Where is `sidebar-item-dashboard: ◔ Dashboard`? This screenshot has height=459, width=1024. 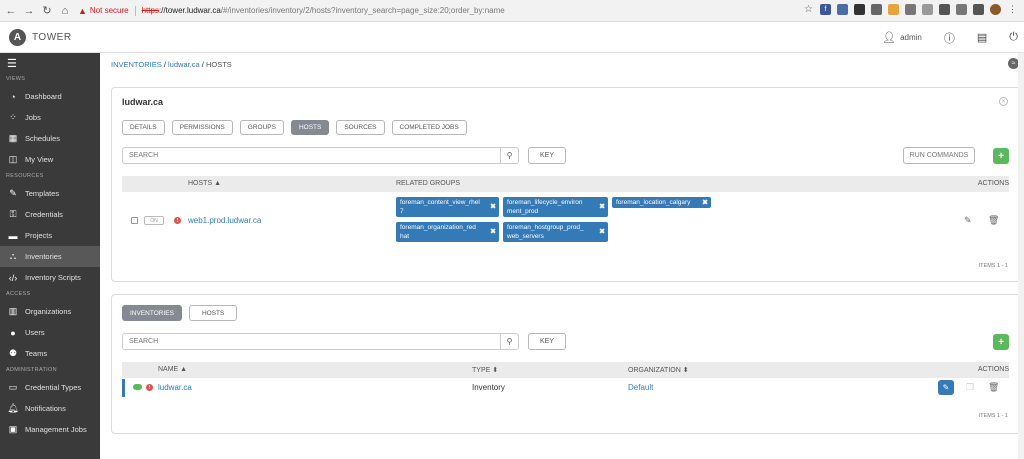
sidebar-item-dashboard: ◔ Dashboard is located at coordinates (50, 96).